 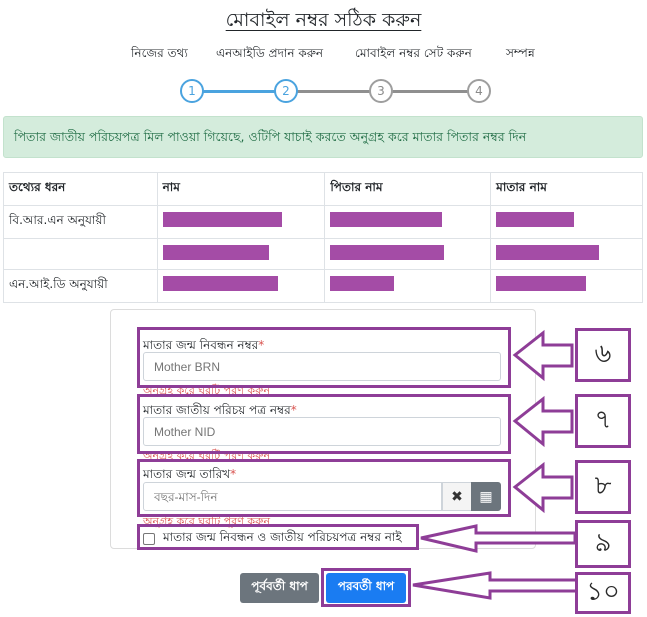 I want to click on annotation-10: ১০, so click(x=603, y=593).